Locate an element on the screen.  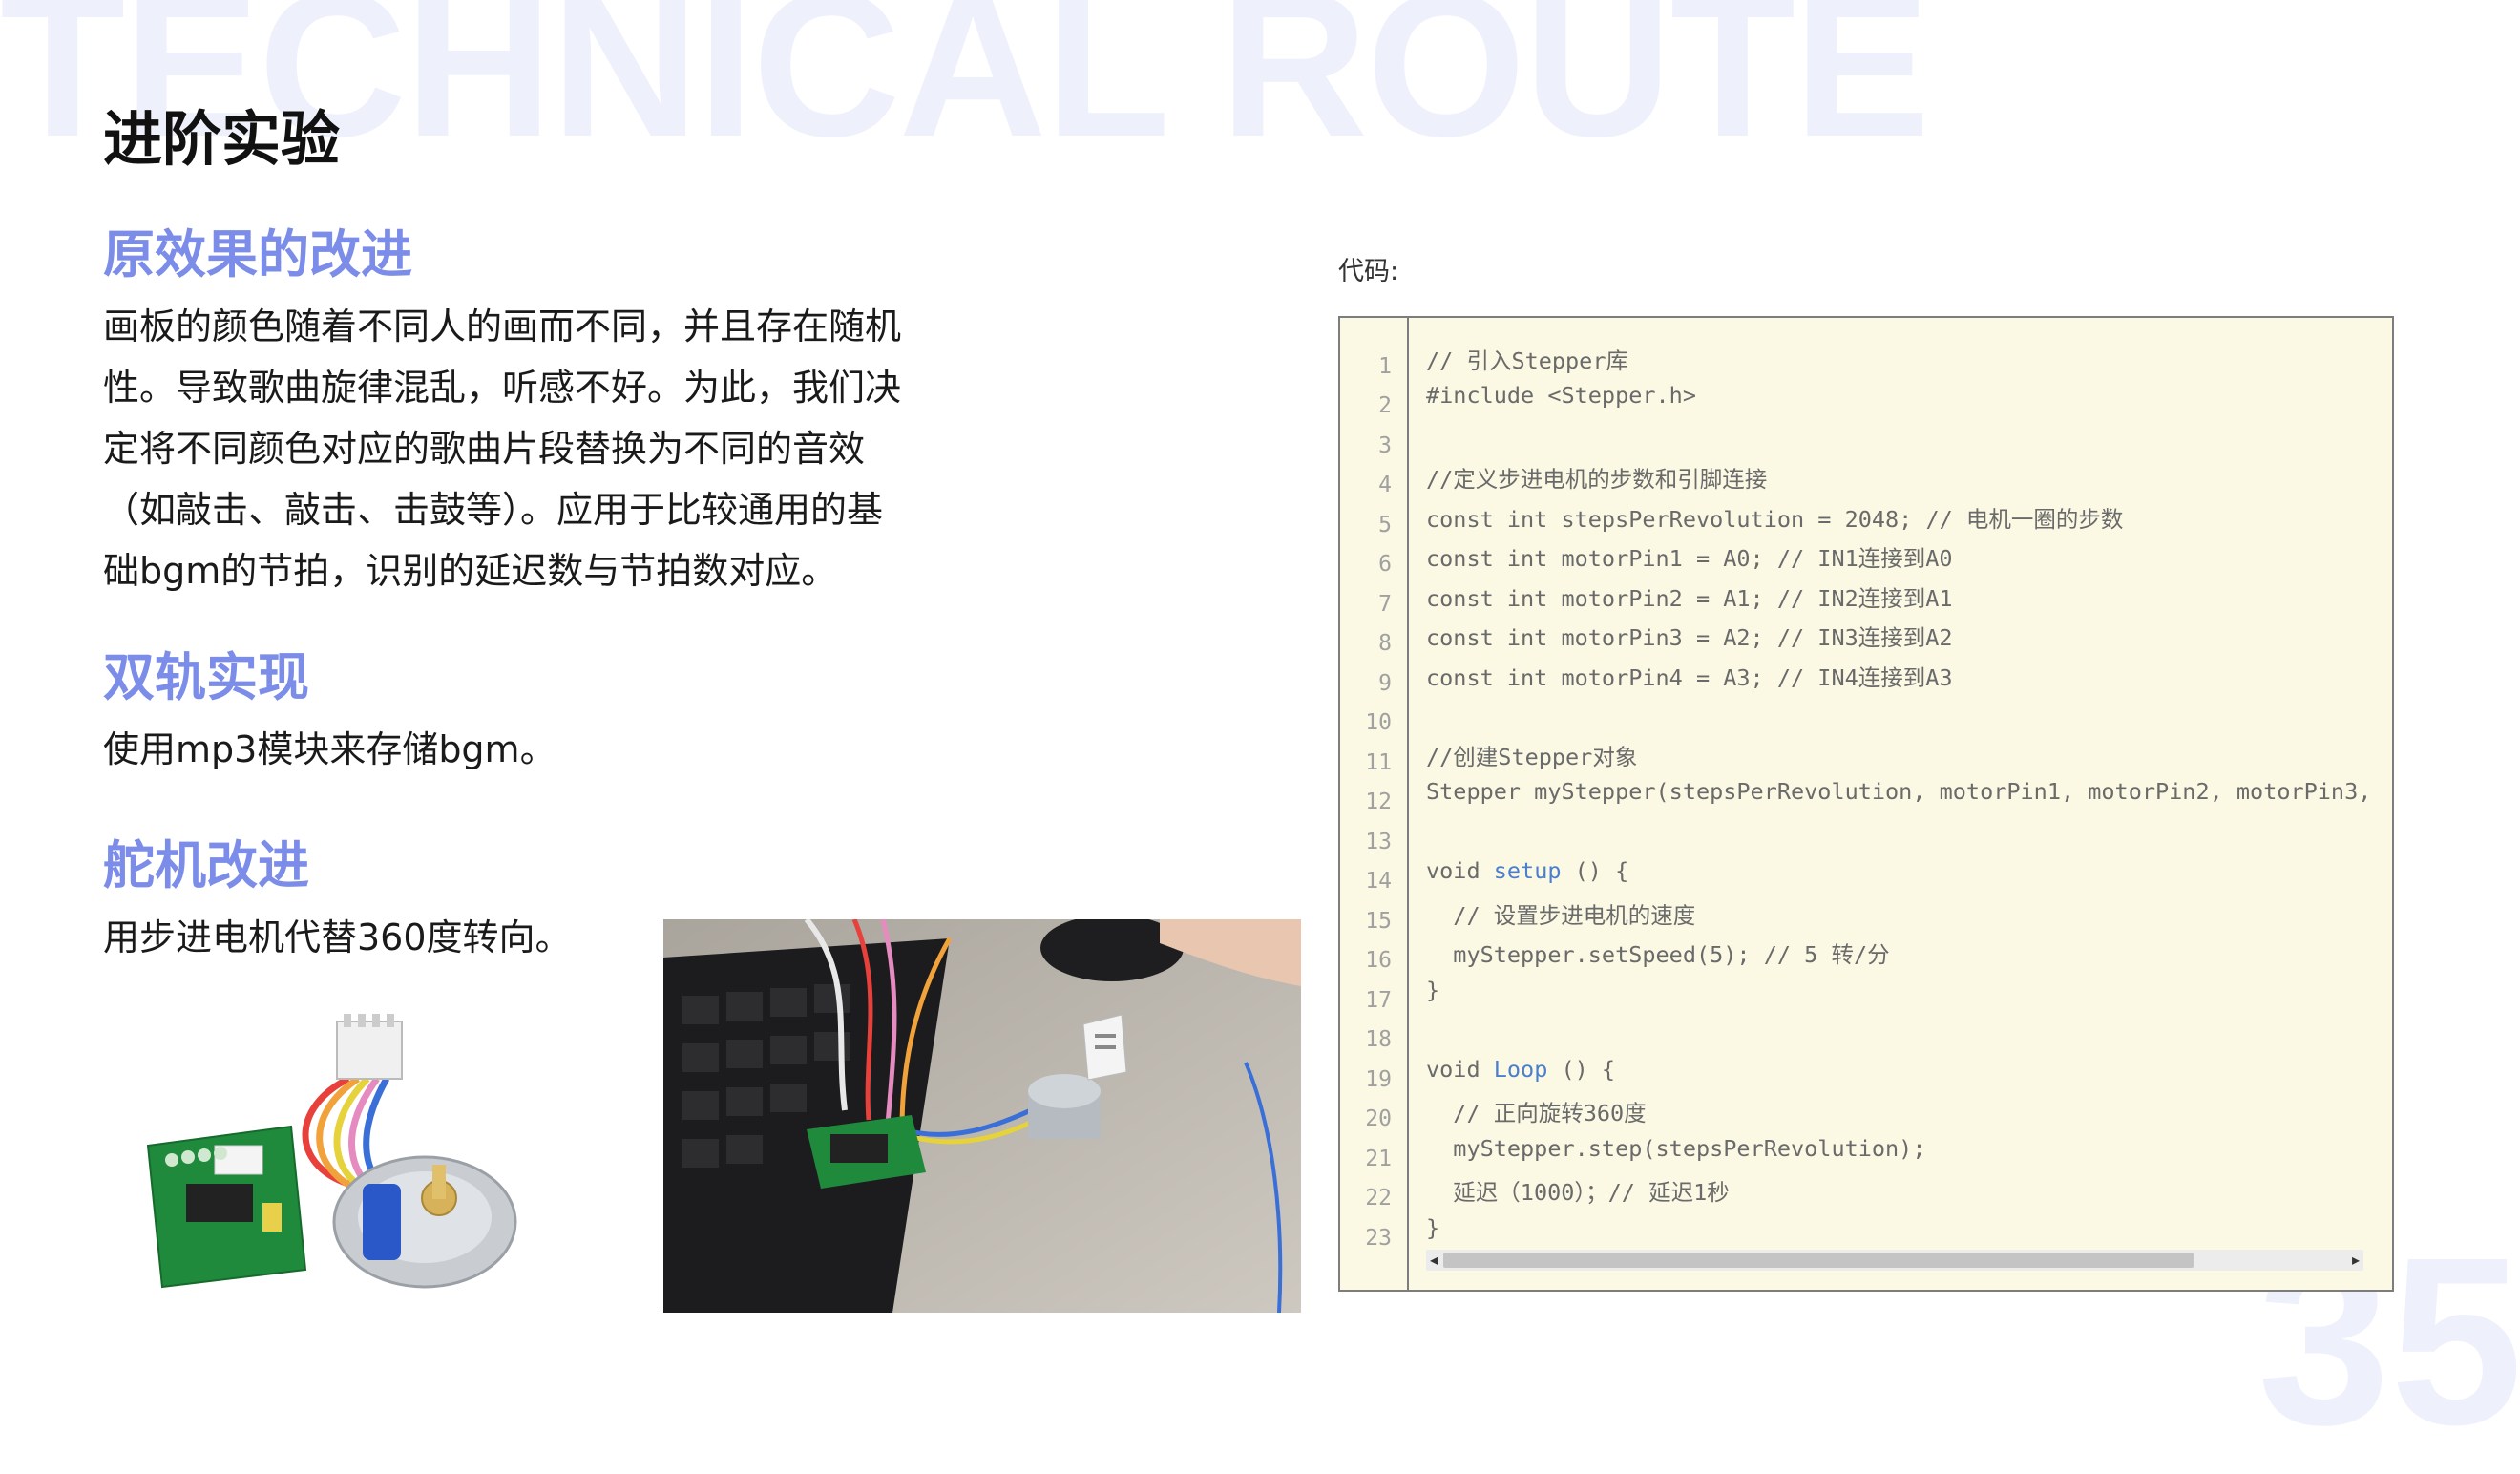
stepper-motor-illustration is located at coordinates (331, 1151).